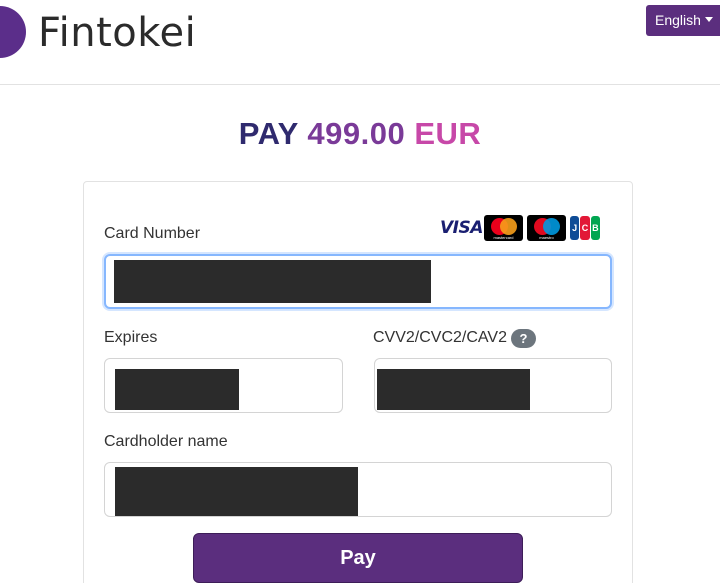 Image resolution: width=720 pixels, height=583 pixels. I want to click on redacted-cardholder-name, so click(236, 491).